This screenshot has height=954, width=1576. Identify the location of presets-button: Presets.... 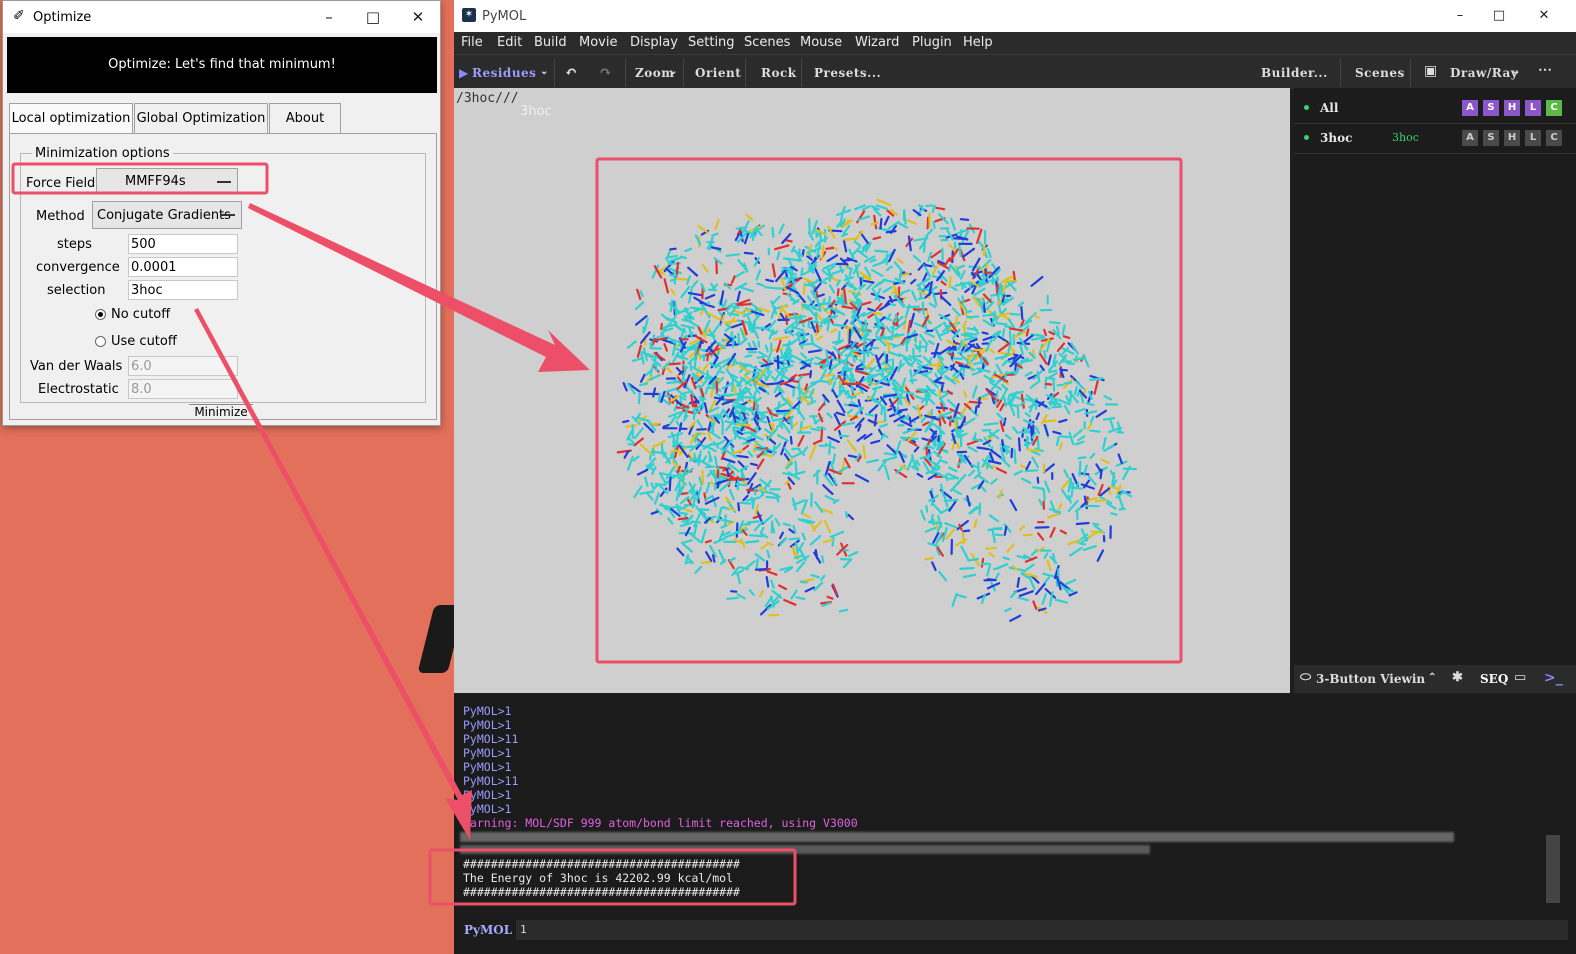
(847, 73).